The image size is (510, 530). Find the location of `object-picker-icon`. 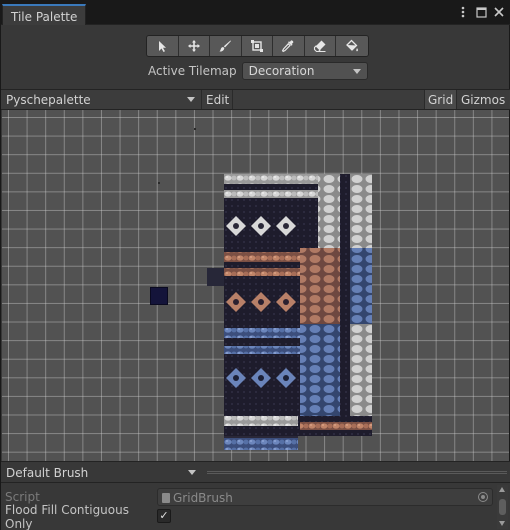

object-picker-icon is located at coordinates (483, 497).